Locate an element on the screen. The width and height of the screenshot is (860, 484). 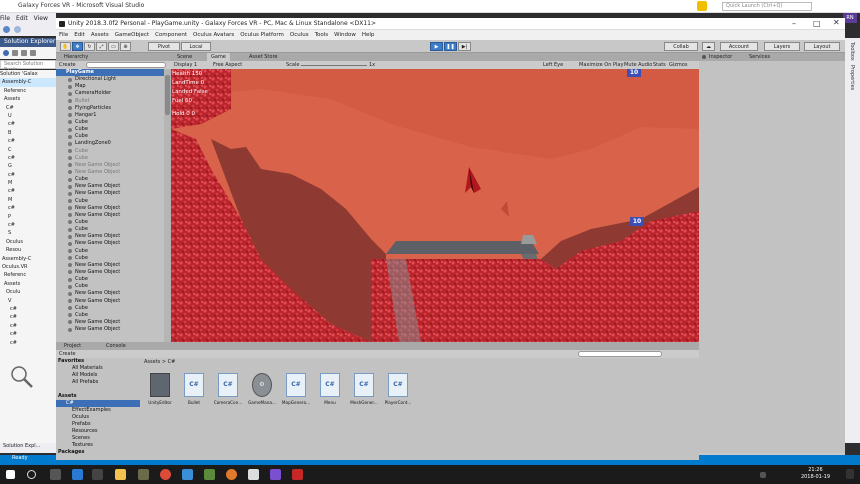
tray-icon is located at coordinates (763, 475).